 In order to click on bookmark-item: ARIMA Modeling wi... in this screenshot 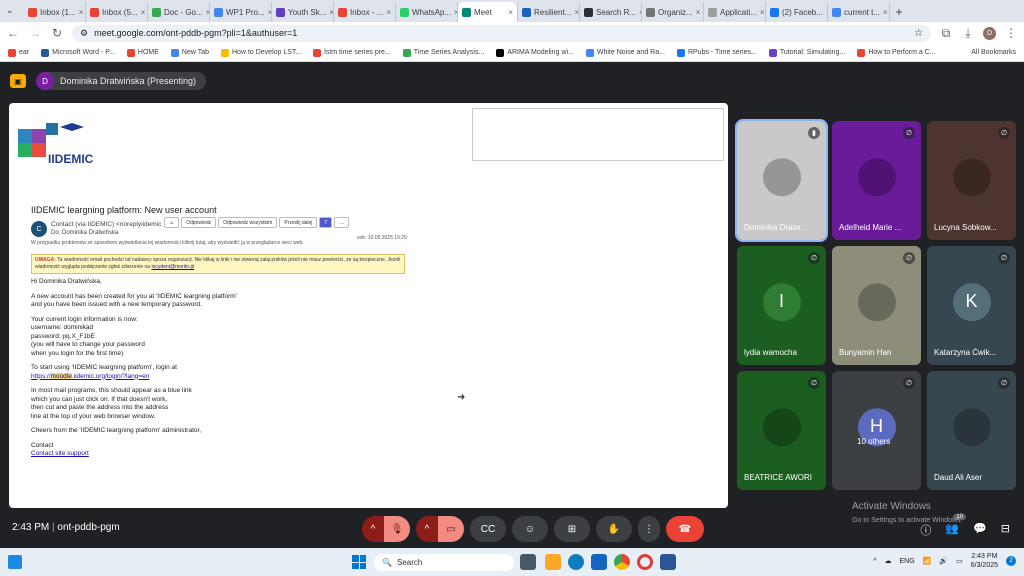, I will do `click(535, 52)`.